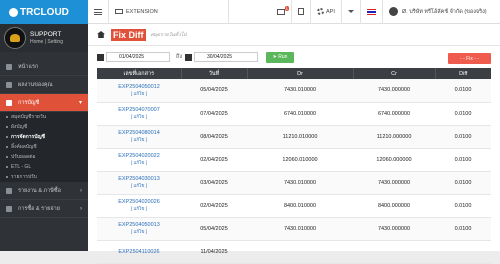 This screenshot has height=264, width=500. I want to click on cr-cell: 11210.000000, so click(394, 137).